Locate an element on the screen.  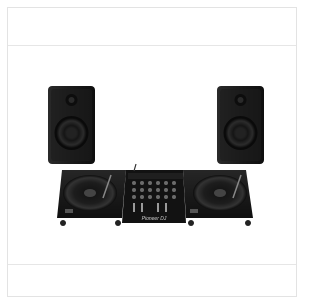
right-speaker is located at coordinates (240, 125).